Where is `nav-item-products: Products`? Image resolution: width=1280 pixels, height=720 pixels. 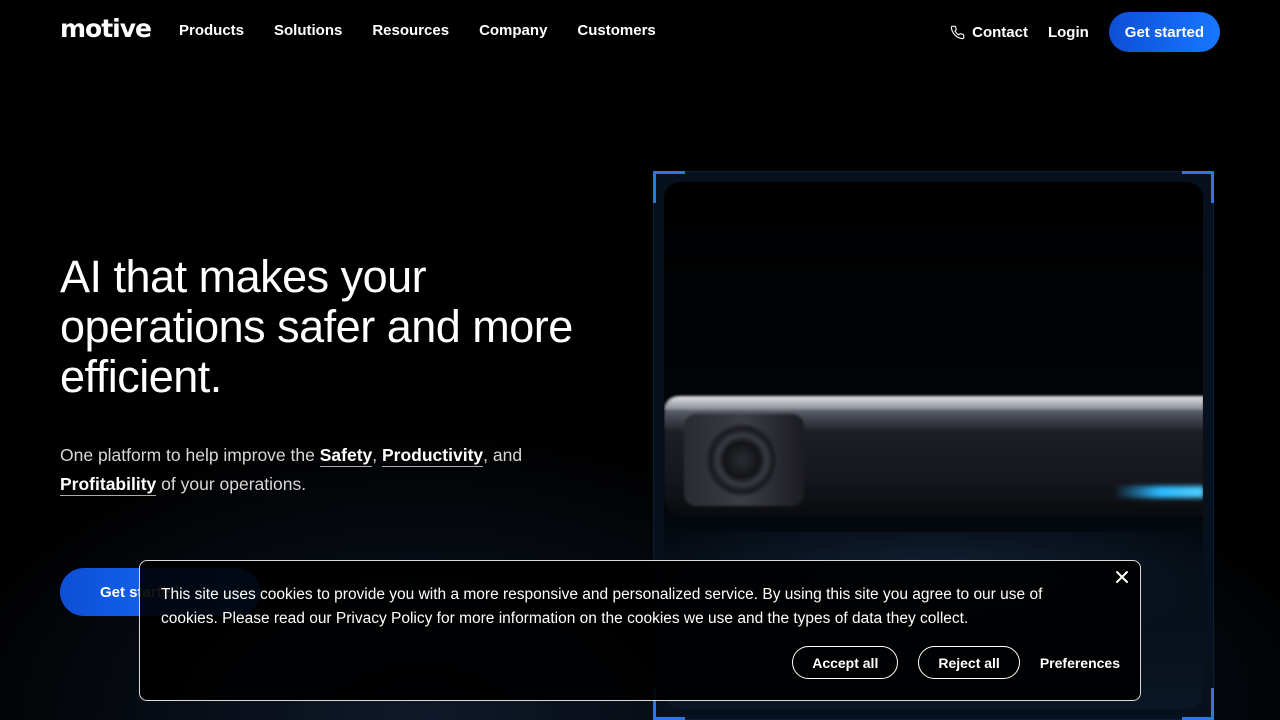
nav-item-products: Products is located at coordinates (211, 30).